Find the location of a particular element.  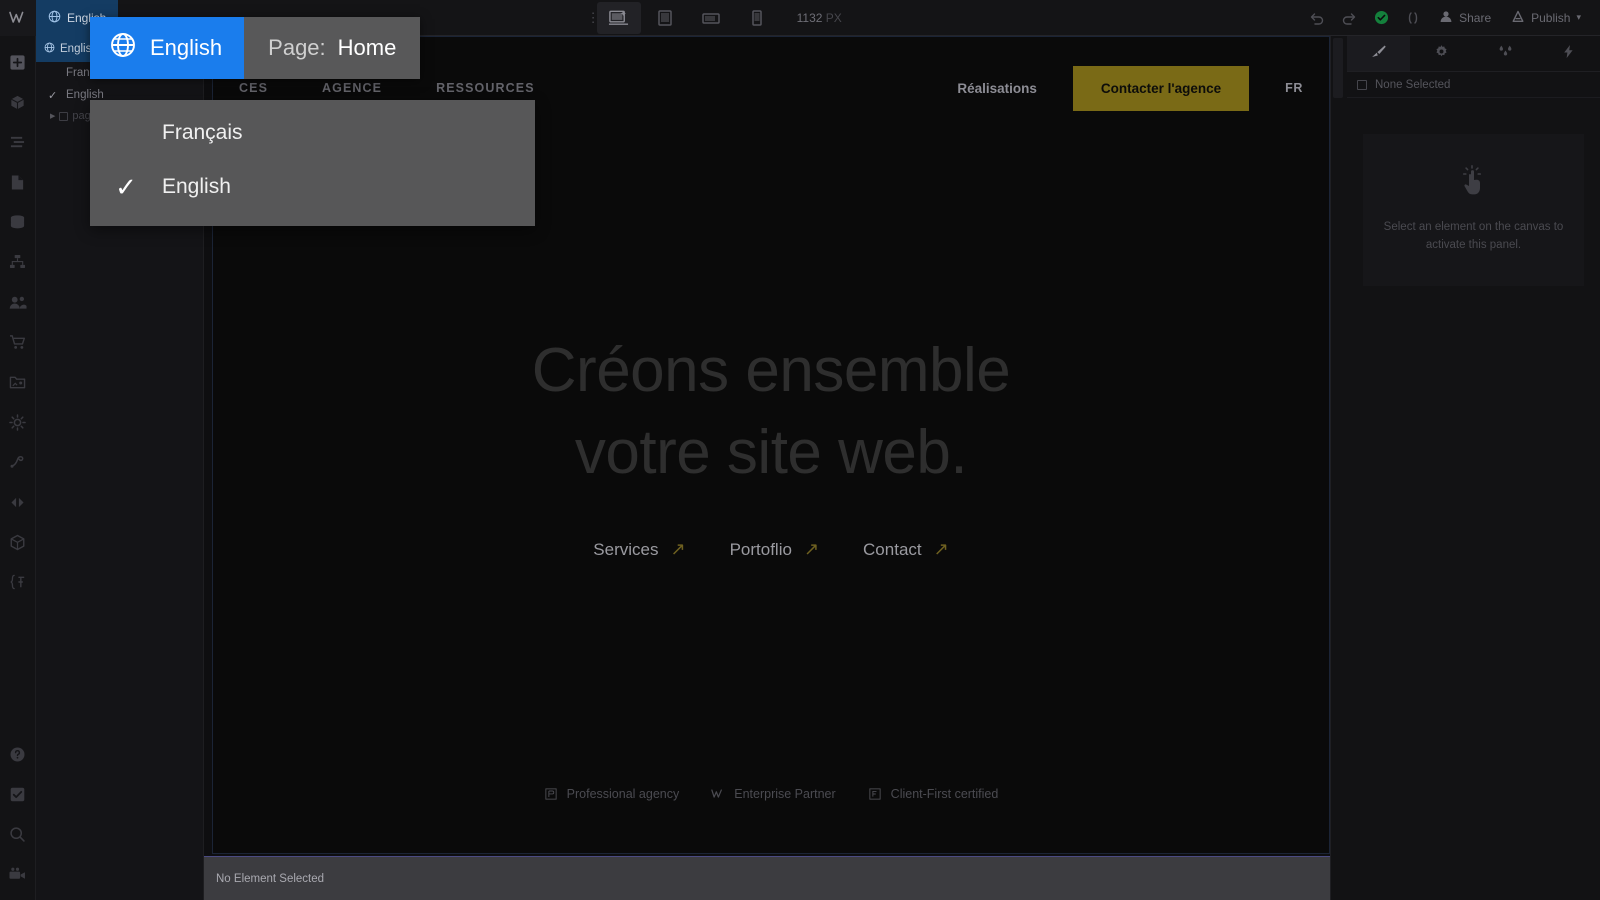

tab-interactions is located at coordinates (1568, 54).